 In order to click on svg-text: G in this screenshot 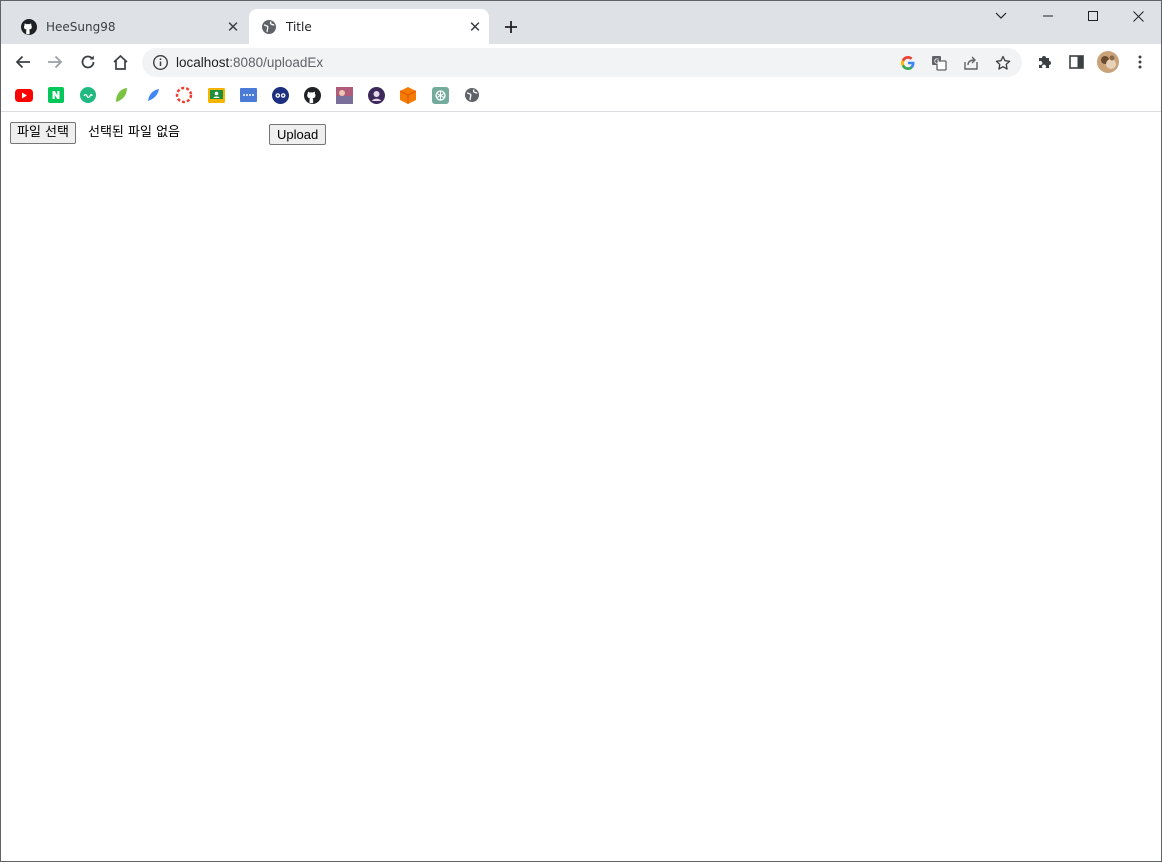, I will do `click(936, 62)`.